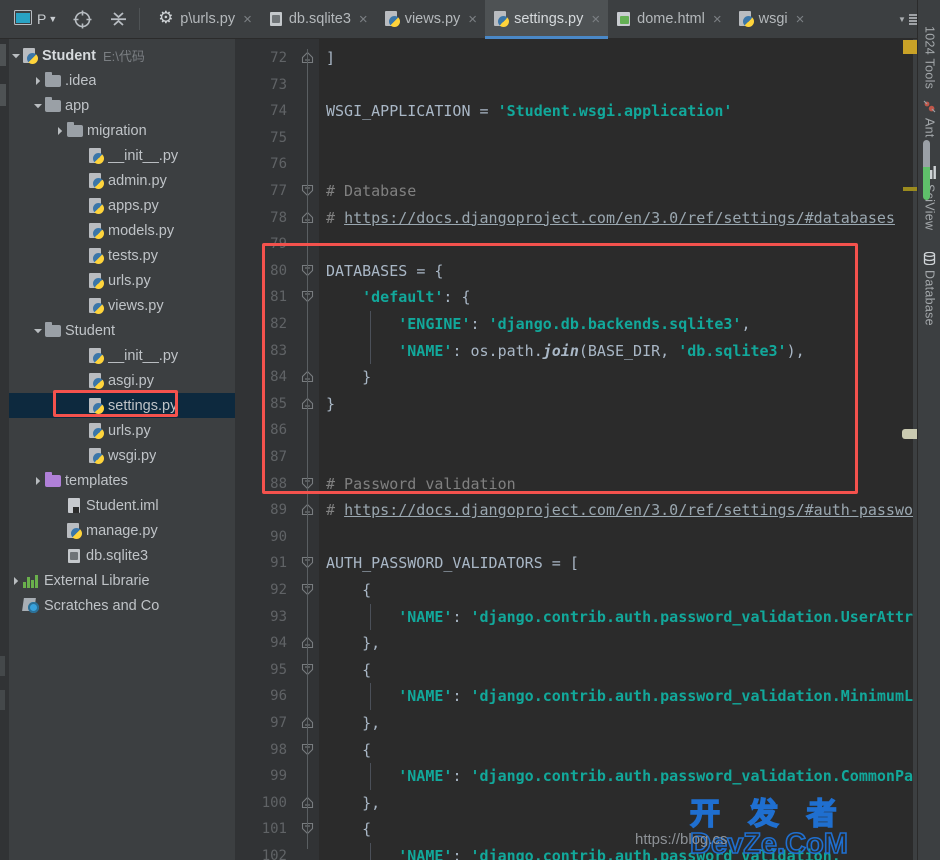 The height and width of the screenshot is (860, 940). What do you see at coordinates (117, 55) in the screenshot?
I see `tree-item-student: Student E:\代码` at bounding box center [117, 55].